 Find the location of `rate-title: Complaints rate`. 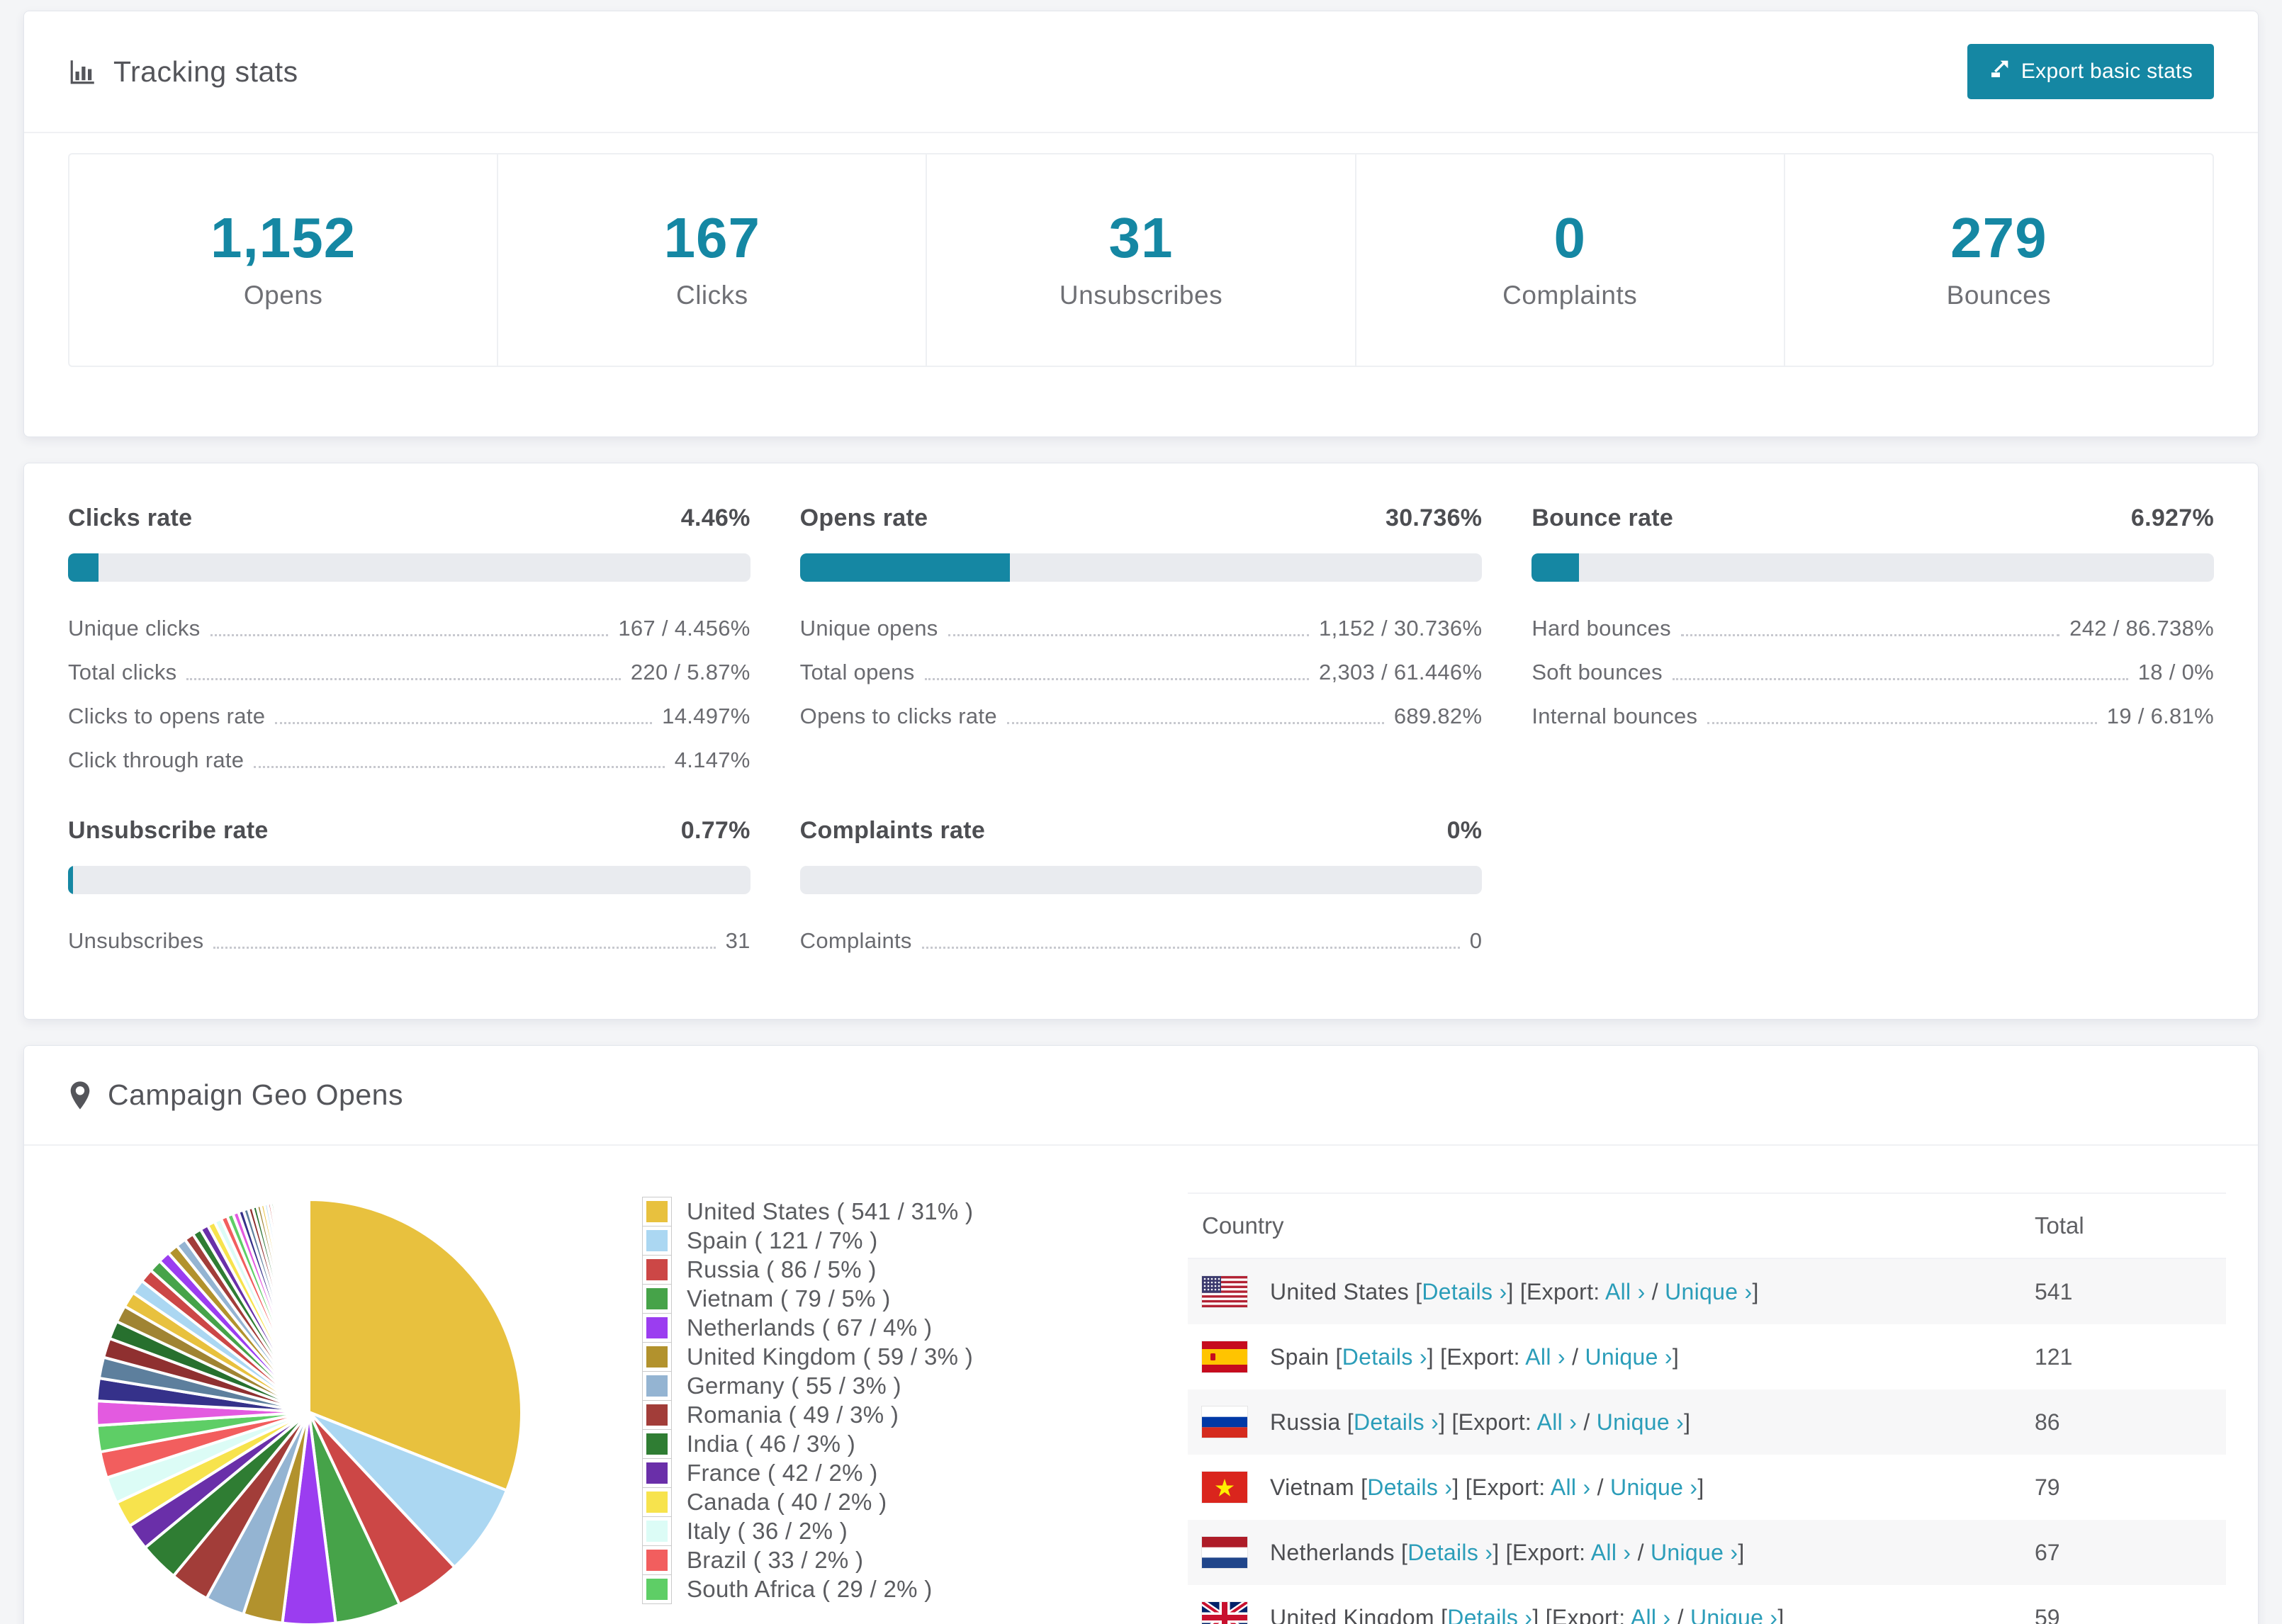

rate-title: Complaints rate is located at coordinates (892, 831).